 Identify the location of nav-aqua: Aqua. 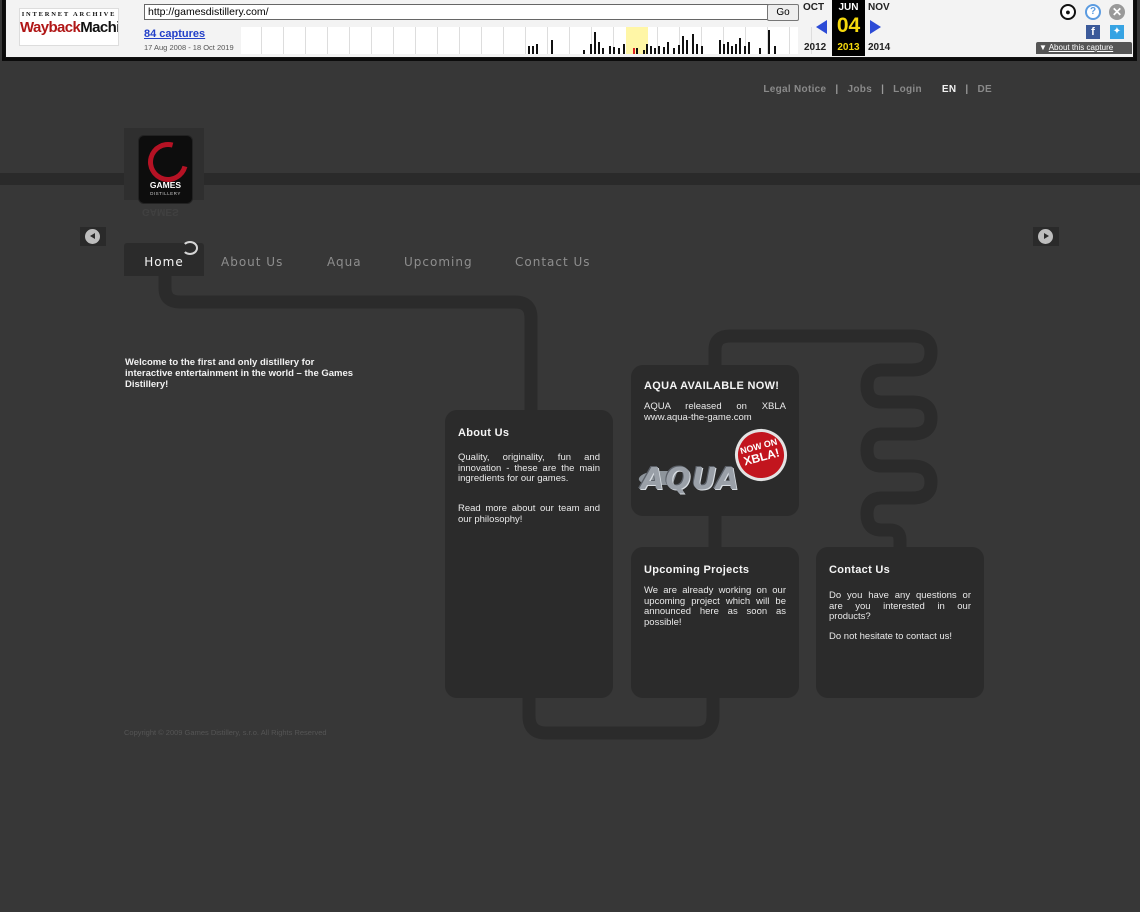
(344, 259).